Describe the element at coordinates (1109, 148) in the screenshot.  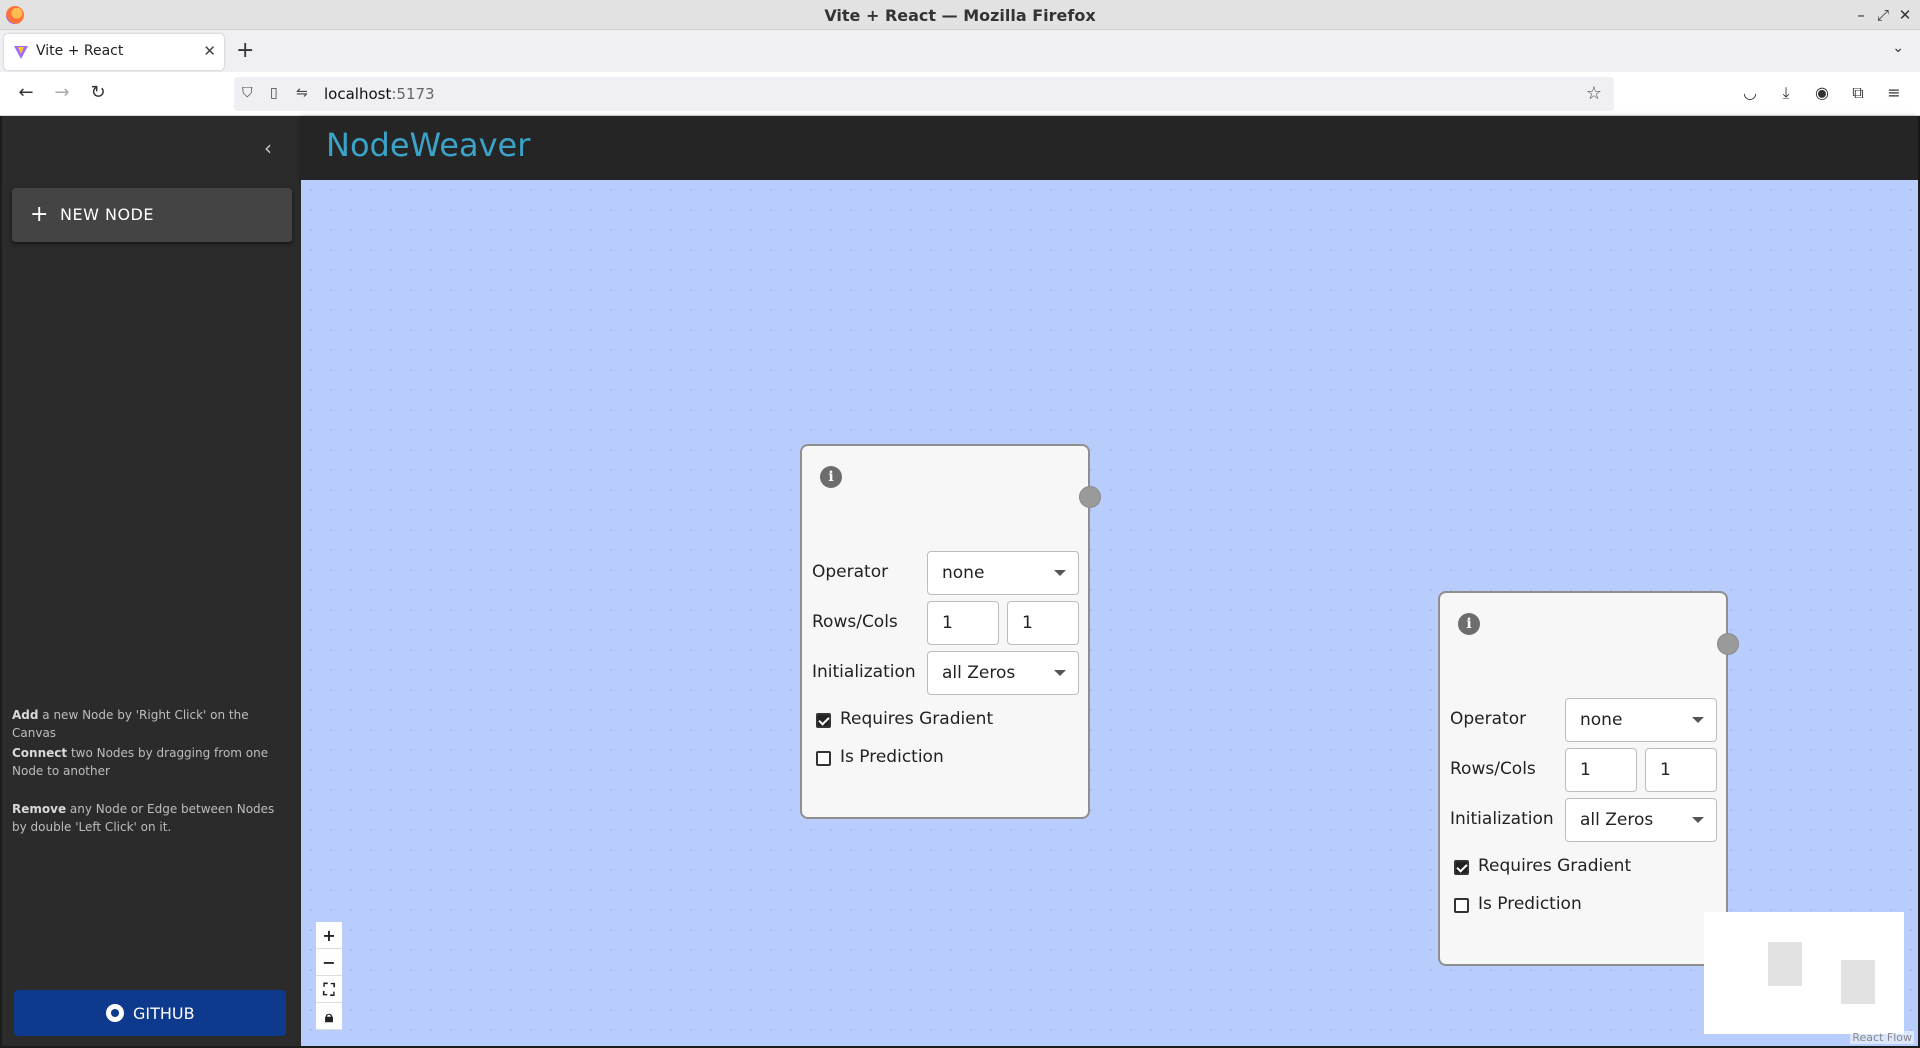
I see `app-header: NodeWeaver` at that location.